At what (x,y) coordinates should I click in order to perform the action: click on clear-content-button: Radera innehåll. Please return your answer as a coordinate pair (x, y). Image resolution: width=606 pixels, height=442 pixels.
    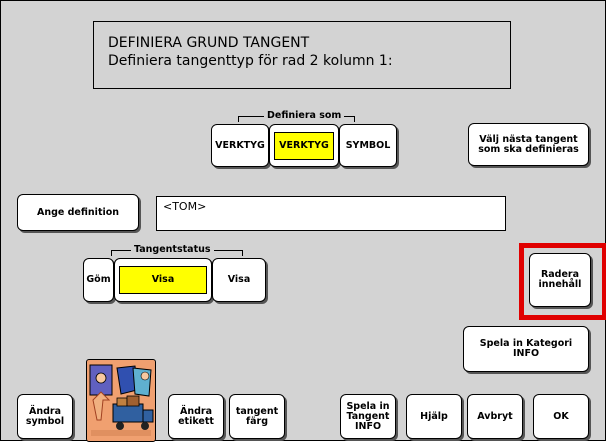
    Looking at the image, I should click on (560, 280).